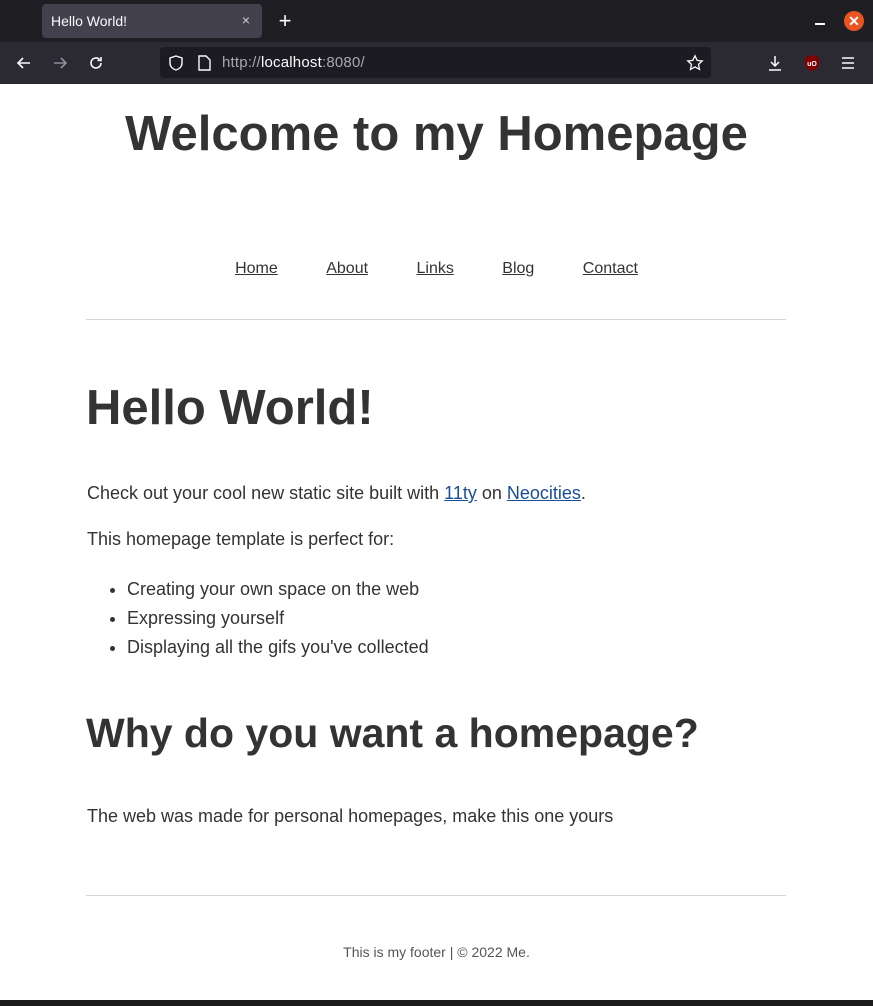 This screenshot has height=1006, width=873. What do you see at coordinates (285, 21) in the screenshot?
I see `new-tab-button: +` at bounding box center [285, 21].